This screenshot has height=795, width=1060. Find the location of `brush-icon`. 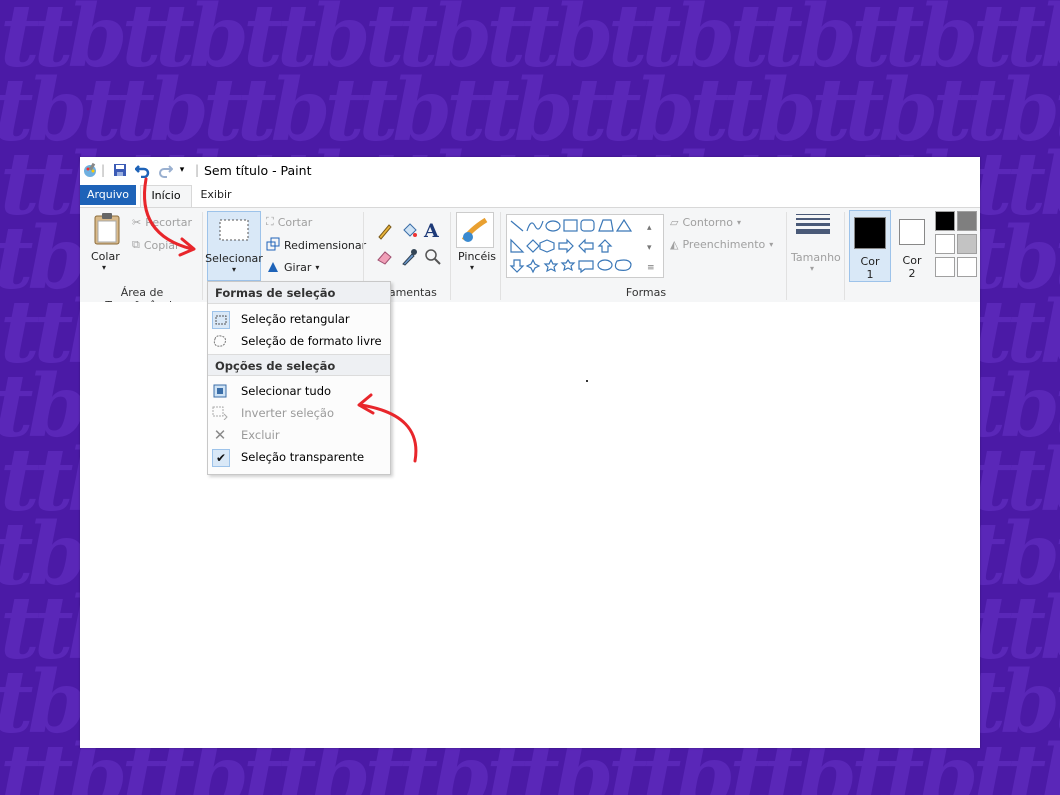

brush-icon is located at coordinates (475, 230).